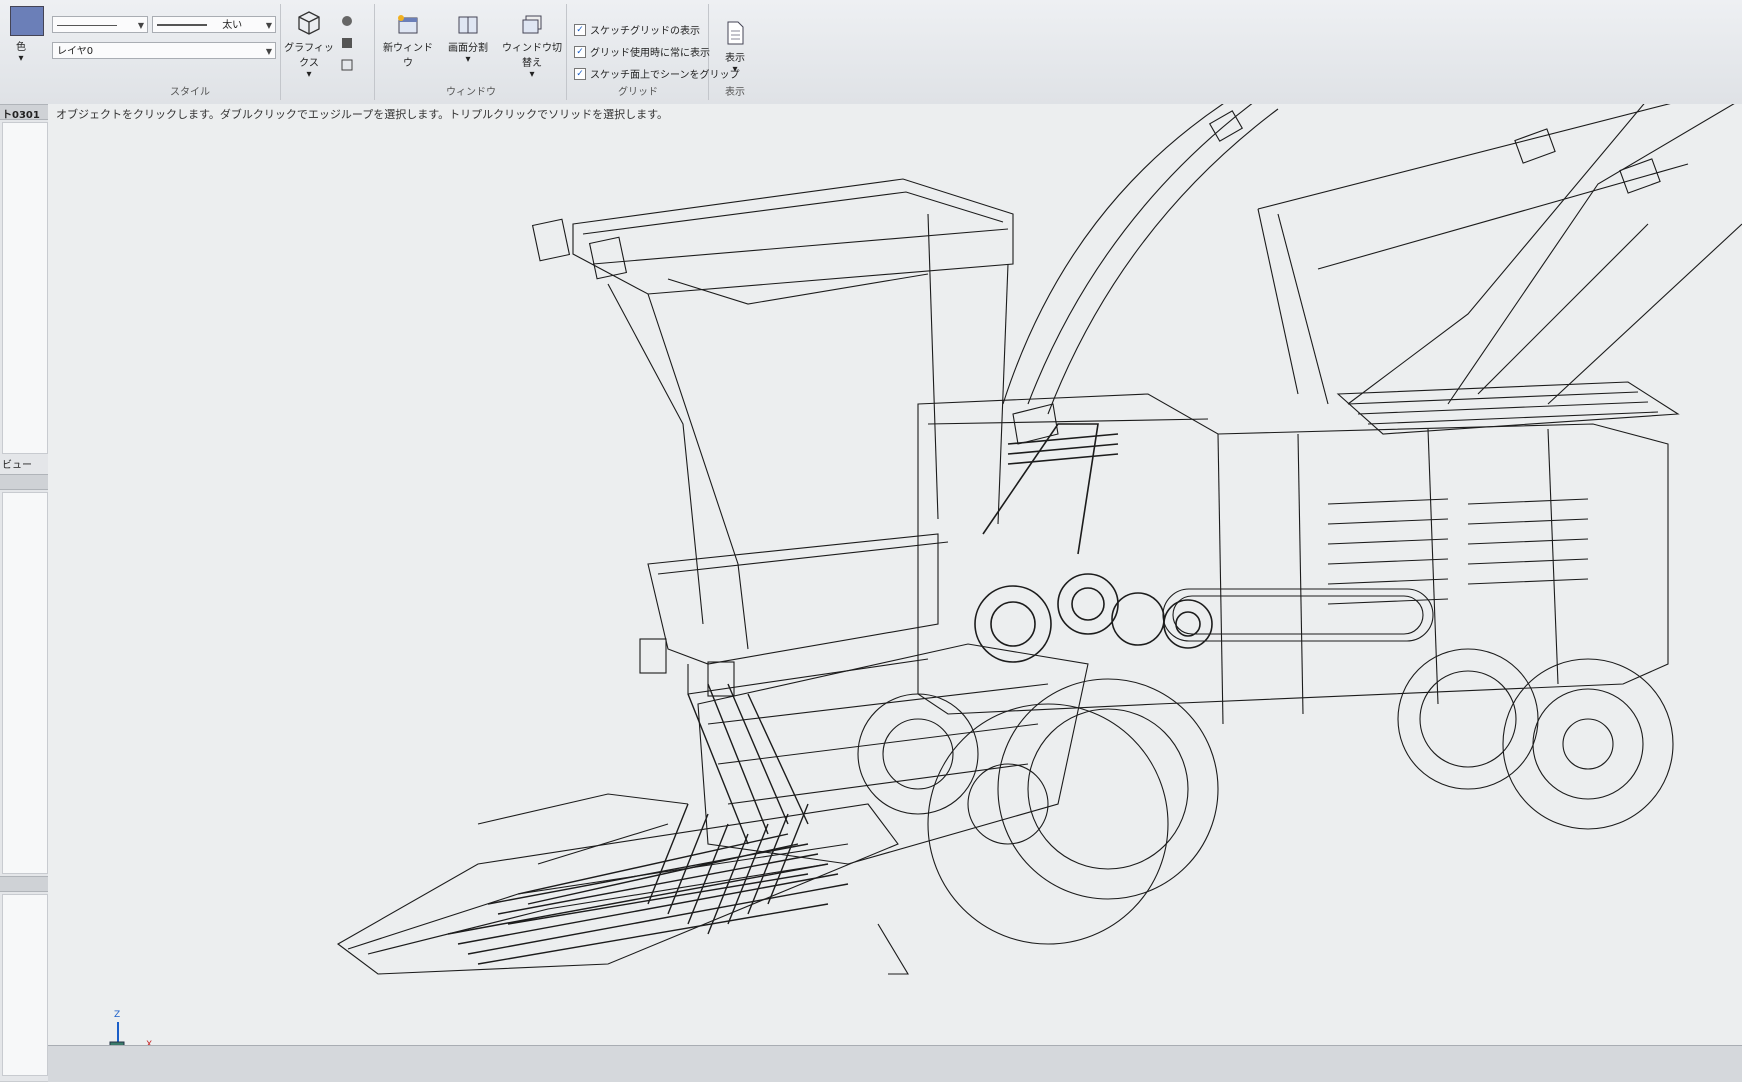  I want to click on structure-tab-label: ト0301, so click(21, 113).